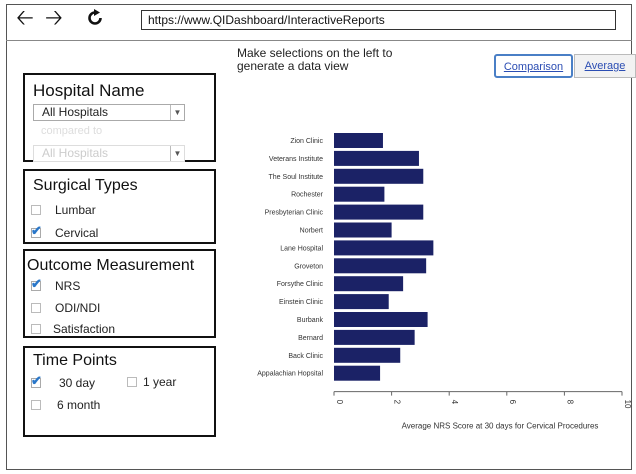 The height and width of the screenshot is (474, 636). Describe the element at coordinates (84, 329) in the screenshot. I see `checkbox-label: Satisfaction` at that location.